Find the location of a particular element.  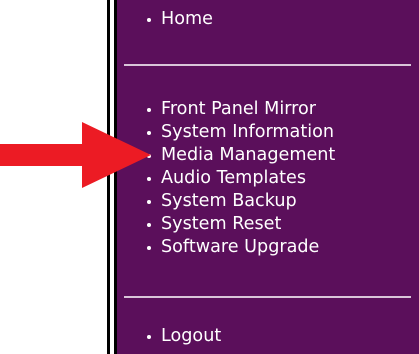

menu-item-home: Home is located at coordinates (177, 19).